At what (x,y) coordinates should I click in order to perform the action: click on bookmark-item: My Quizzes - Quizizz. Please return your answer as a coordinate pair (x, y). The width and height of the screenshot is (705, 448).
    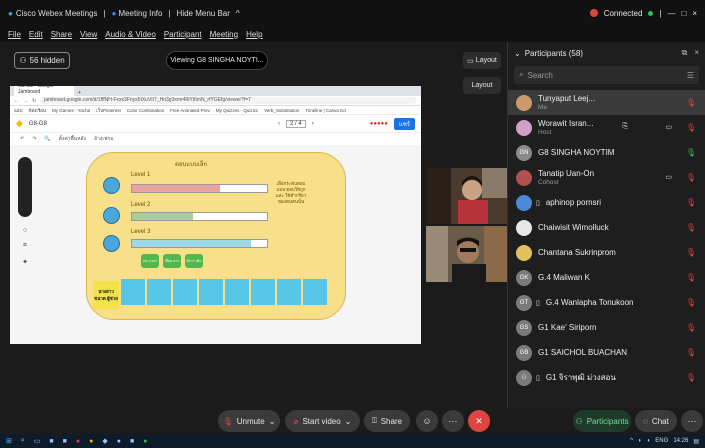
    Looking at the image, I should click on (237, 110).